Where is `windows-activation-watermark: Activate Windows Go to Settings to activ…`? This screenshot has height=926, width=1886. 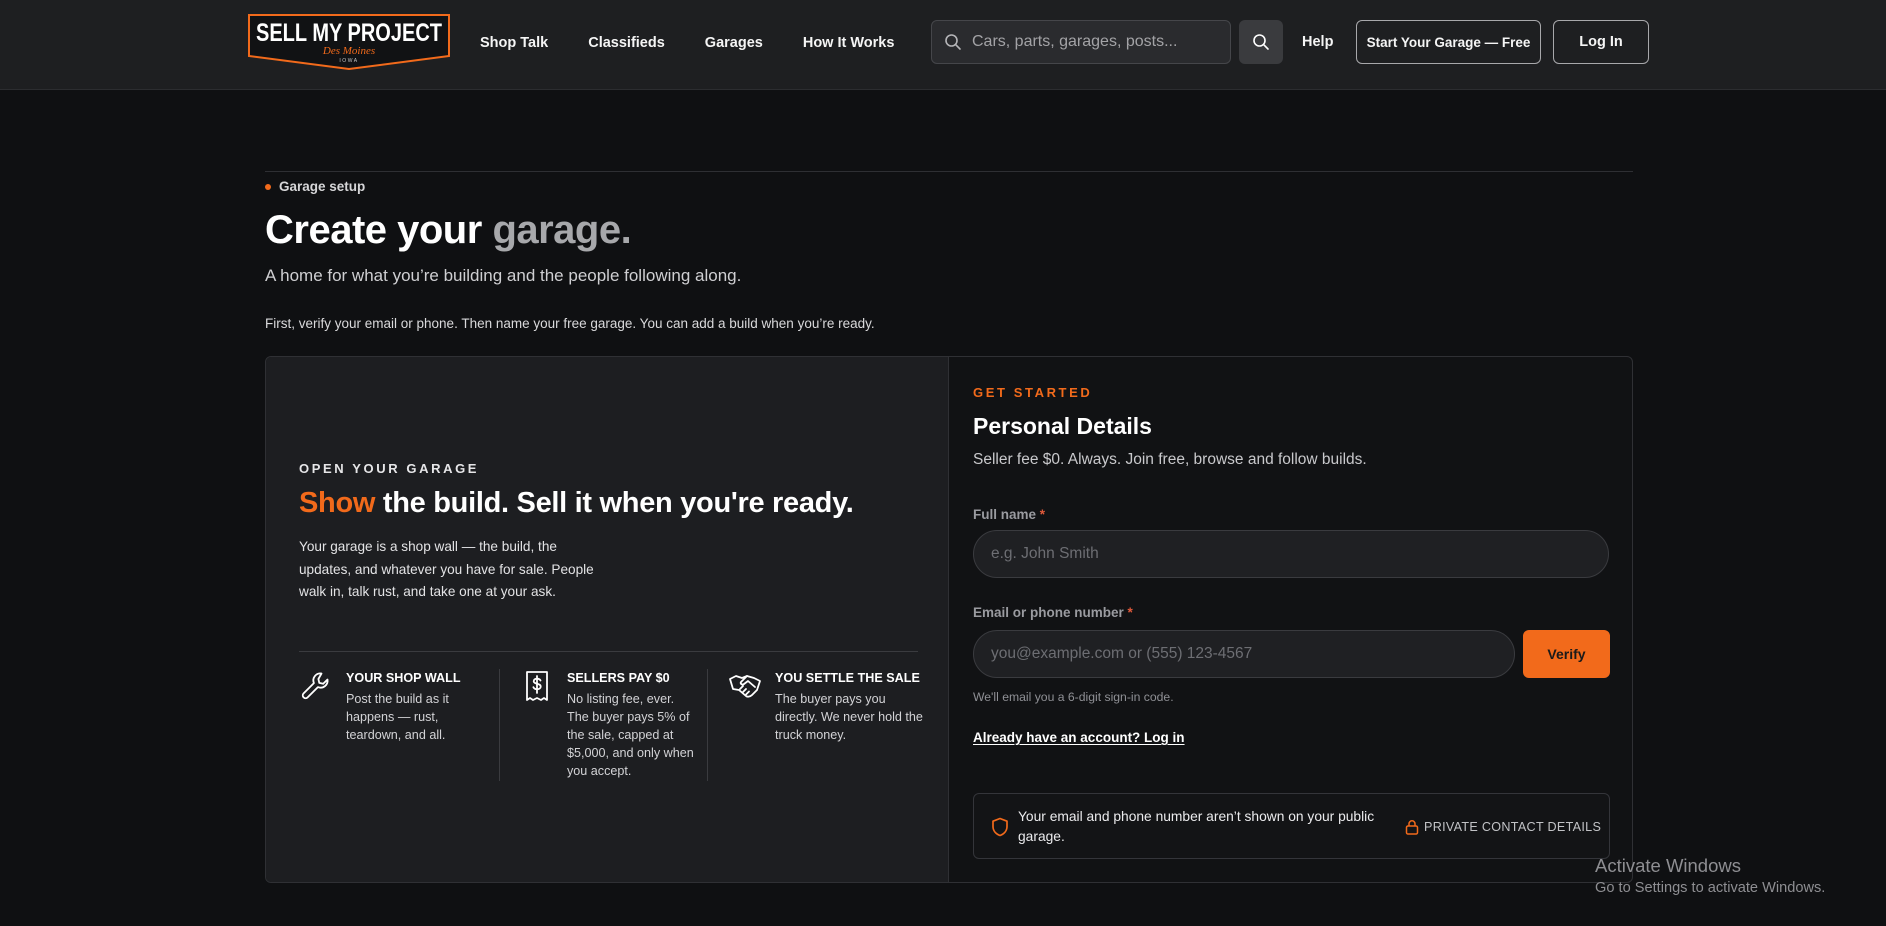 windows-activation-watermark: Activate Windows Go to Settings to activ… is located at coordinates (1710, 876).